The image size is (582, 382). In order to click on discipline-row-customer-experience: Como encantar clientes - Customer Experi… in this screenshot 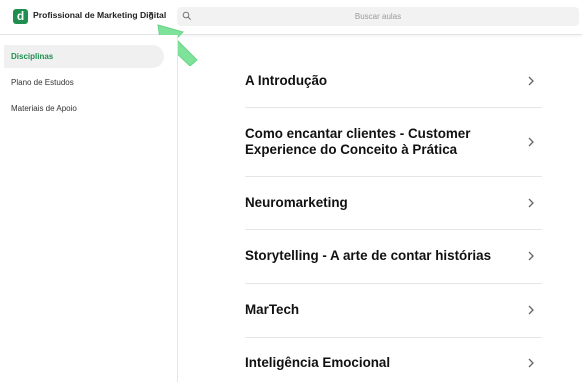, I will do `click(393, 142)`.